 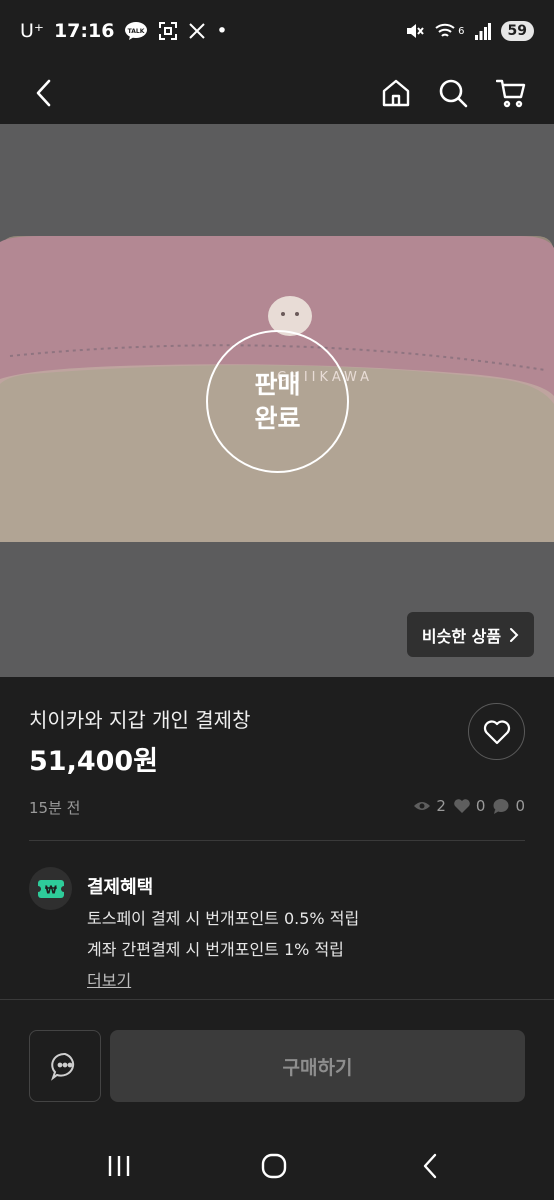 What do you see at coordinates (32, 31) in the screenshot?
I see `carrier-label: U⁺` at bounding box center [32, 31].